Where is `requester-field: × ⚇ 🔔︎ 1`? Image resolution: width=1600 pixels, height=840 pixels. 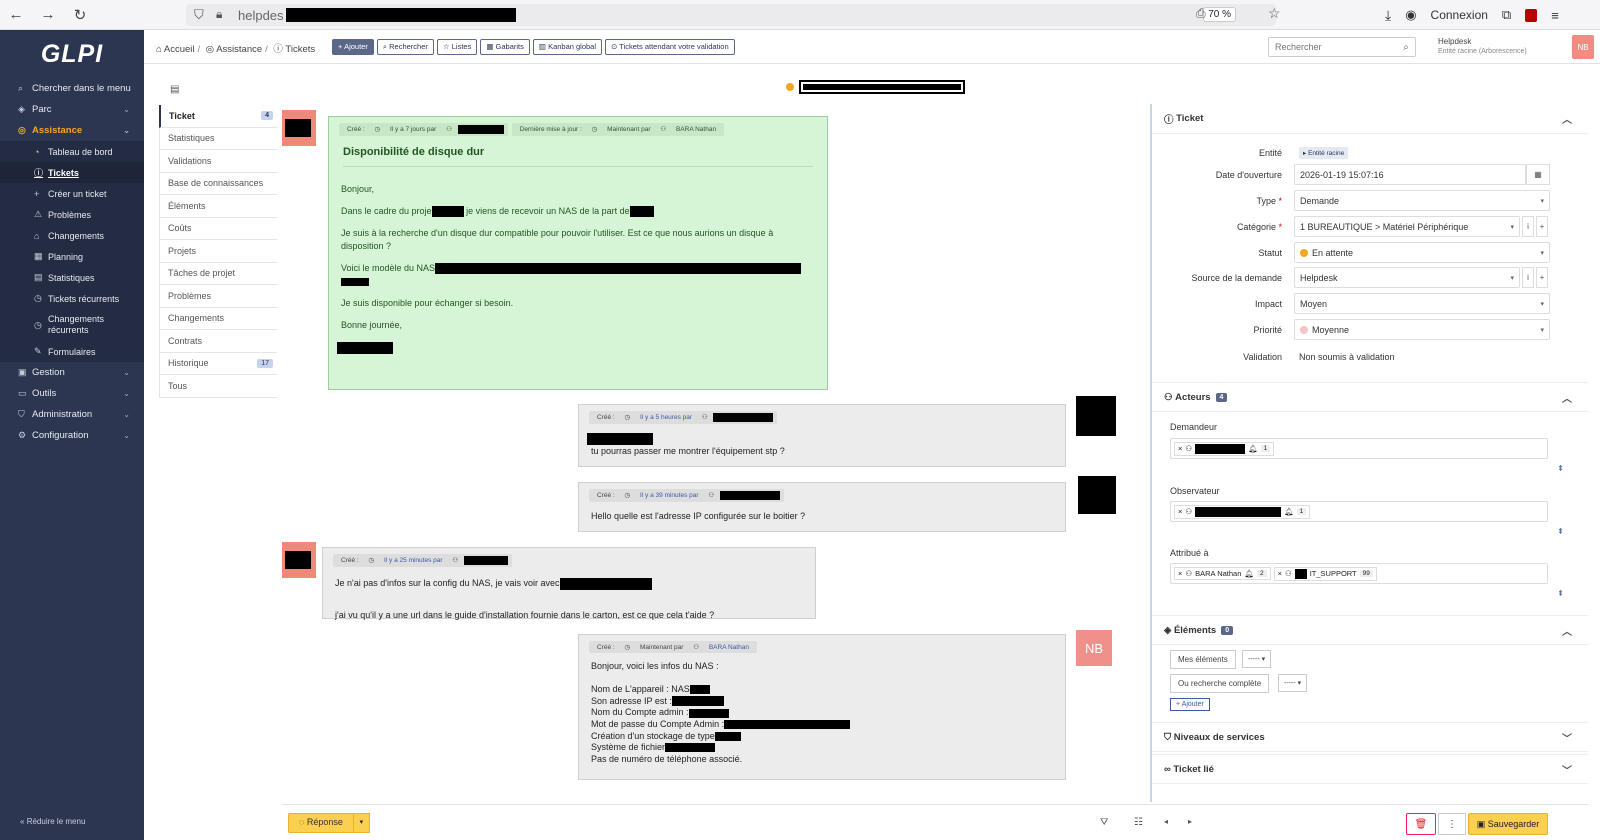 requester-field: × ⚇ 🔔︎ 1 is located at coordinates (1359, 448).